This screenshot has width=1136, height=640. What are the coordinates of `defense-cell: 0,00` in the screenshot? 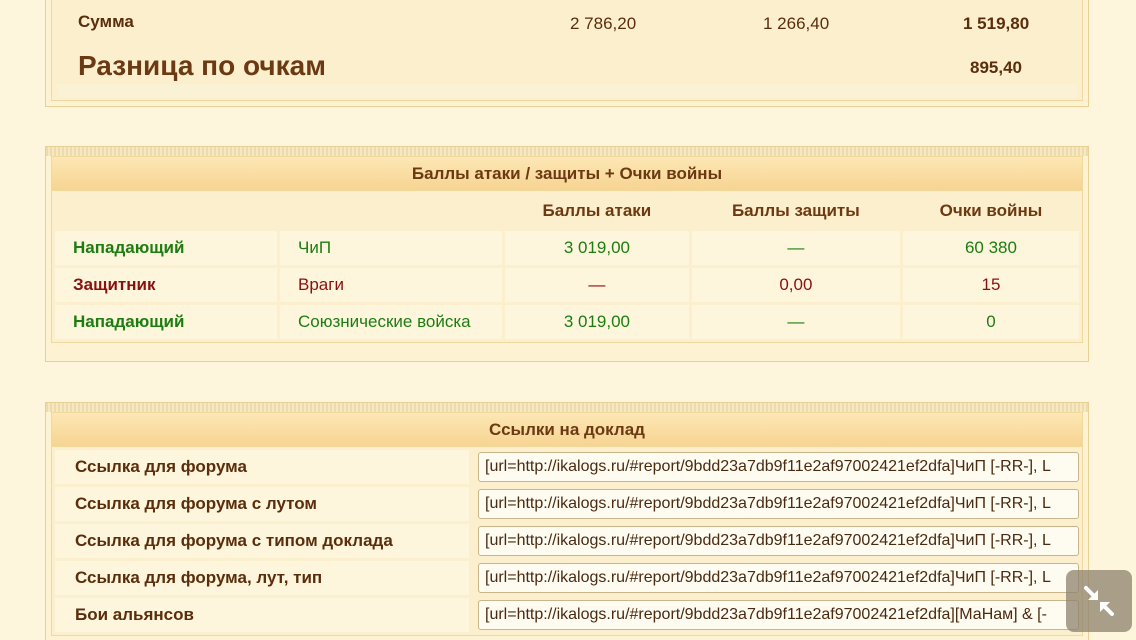 It's located at (795, 285).